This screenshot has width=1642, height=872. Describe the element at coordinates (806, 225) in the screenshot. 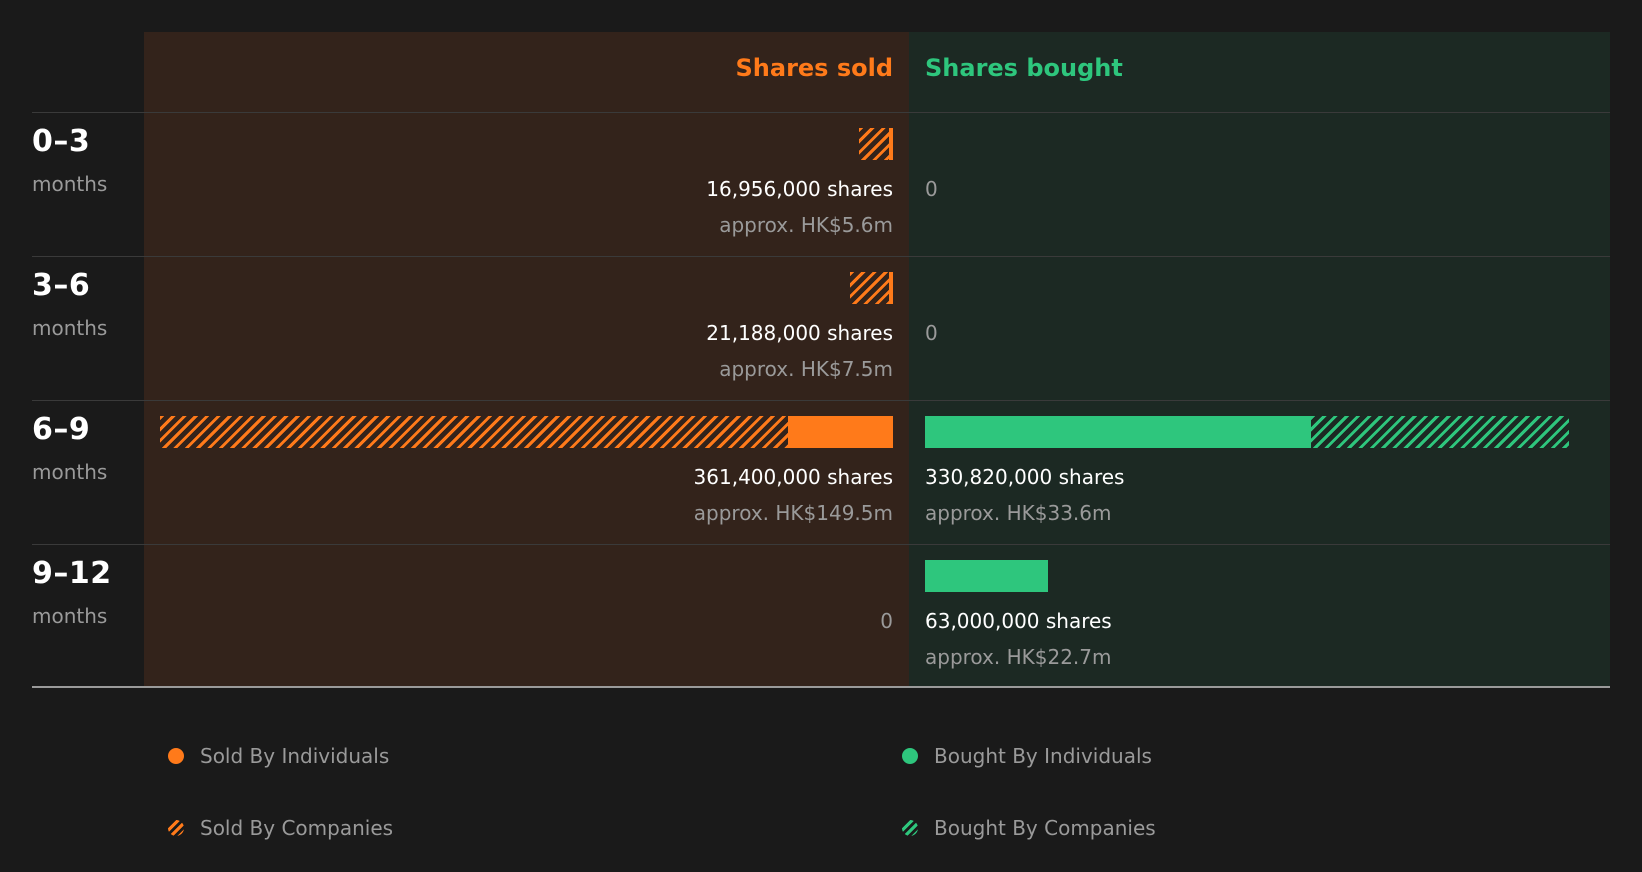

I see `sold-approx-value: approx. HK$5.6m` at that location.